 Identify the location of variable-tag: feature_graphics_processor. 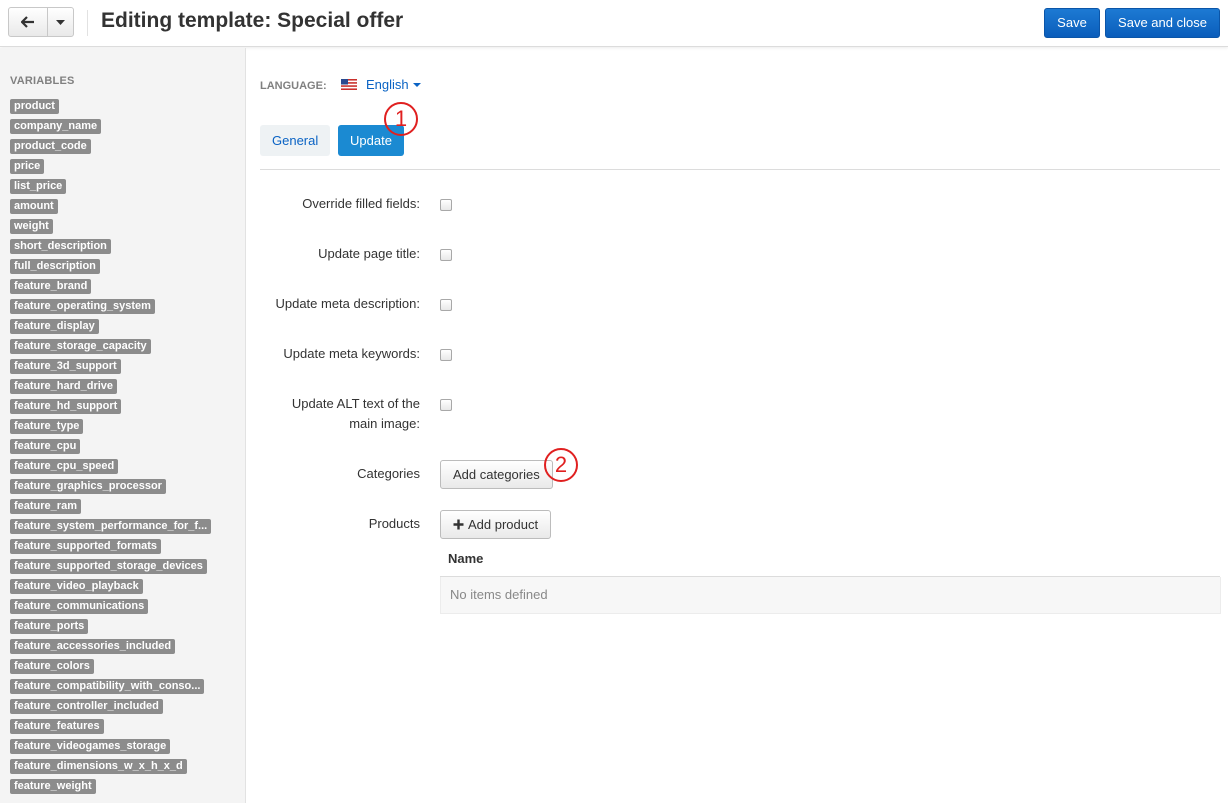
(88, 486).